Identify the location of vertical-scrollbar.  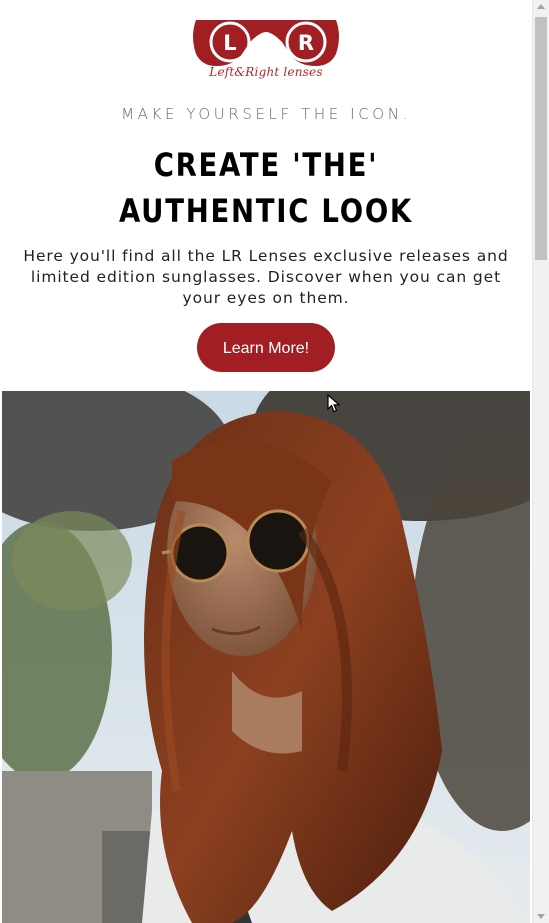
(540, 461).